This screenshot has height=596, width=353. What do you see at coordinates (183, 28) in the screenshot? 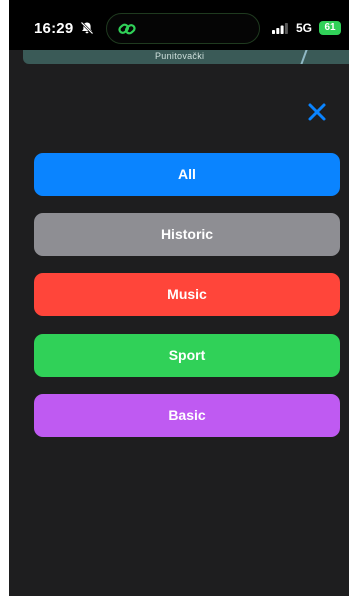
I see `dynamic-island` at bounding box center [183, 28].